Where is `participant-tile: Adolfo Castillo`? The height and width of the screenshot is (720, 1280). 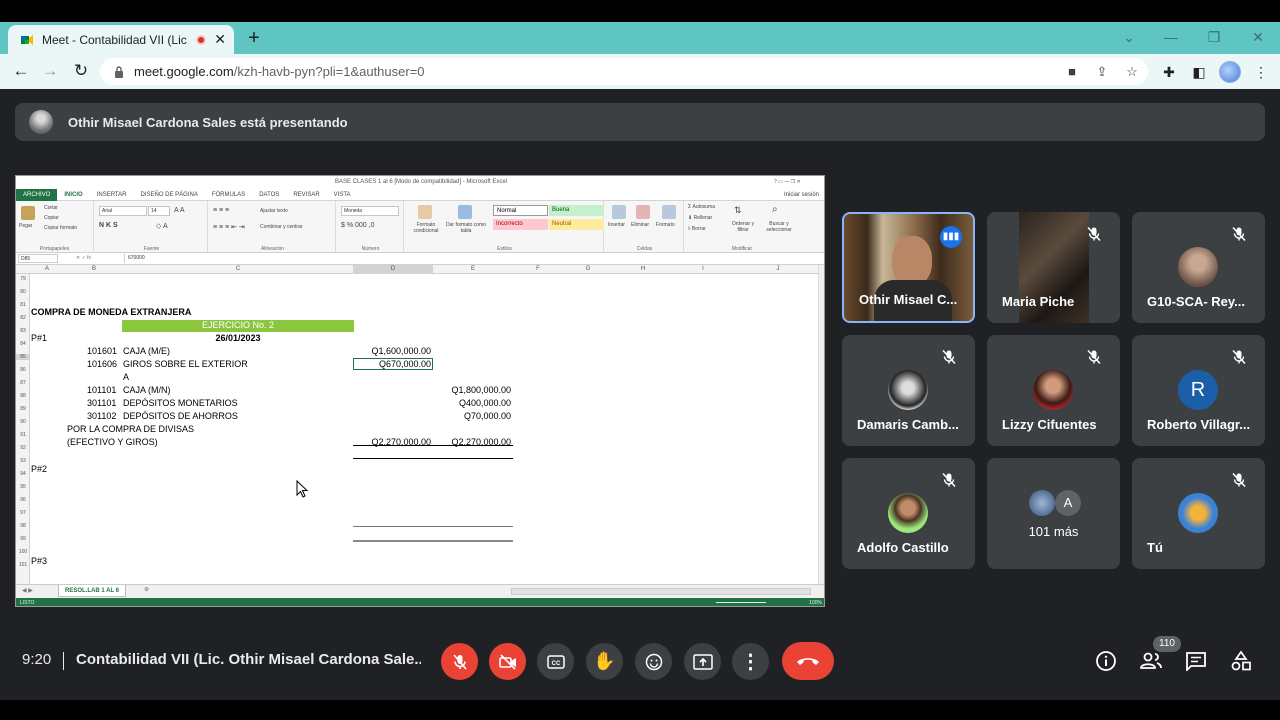
participant-tile: Adolfo Castillo is located at coordinates (908, 513).